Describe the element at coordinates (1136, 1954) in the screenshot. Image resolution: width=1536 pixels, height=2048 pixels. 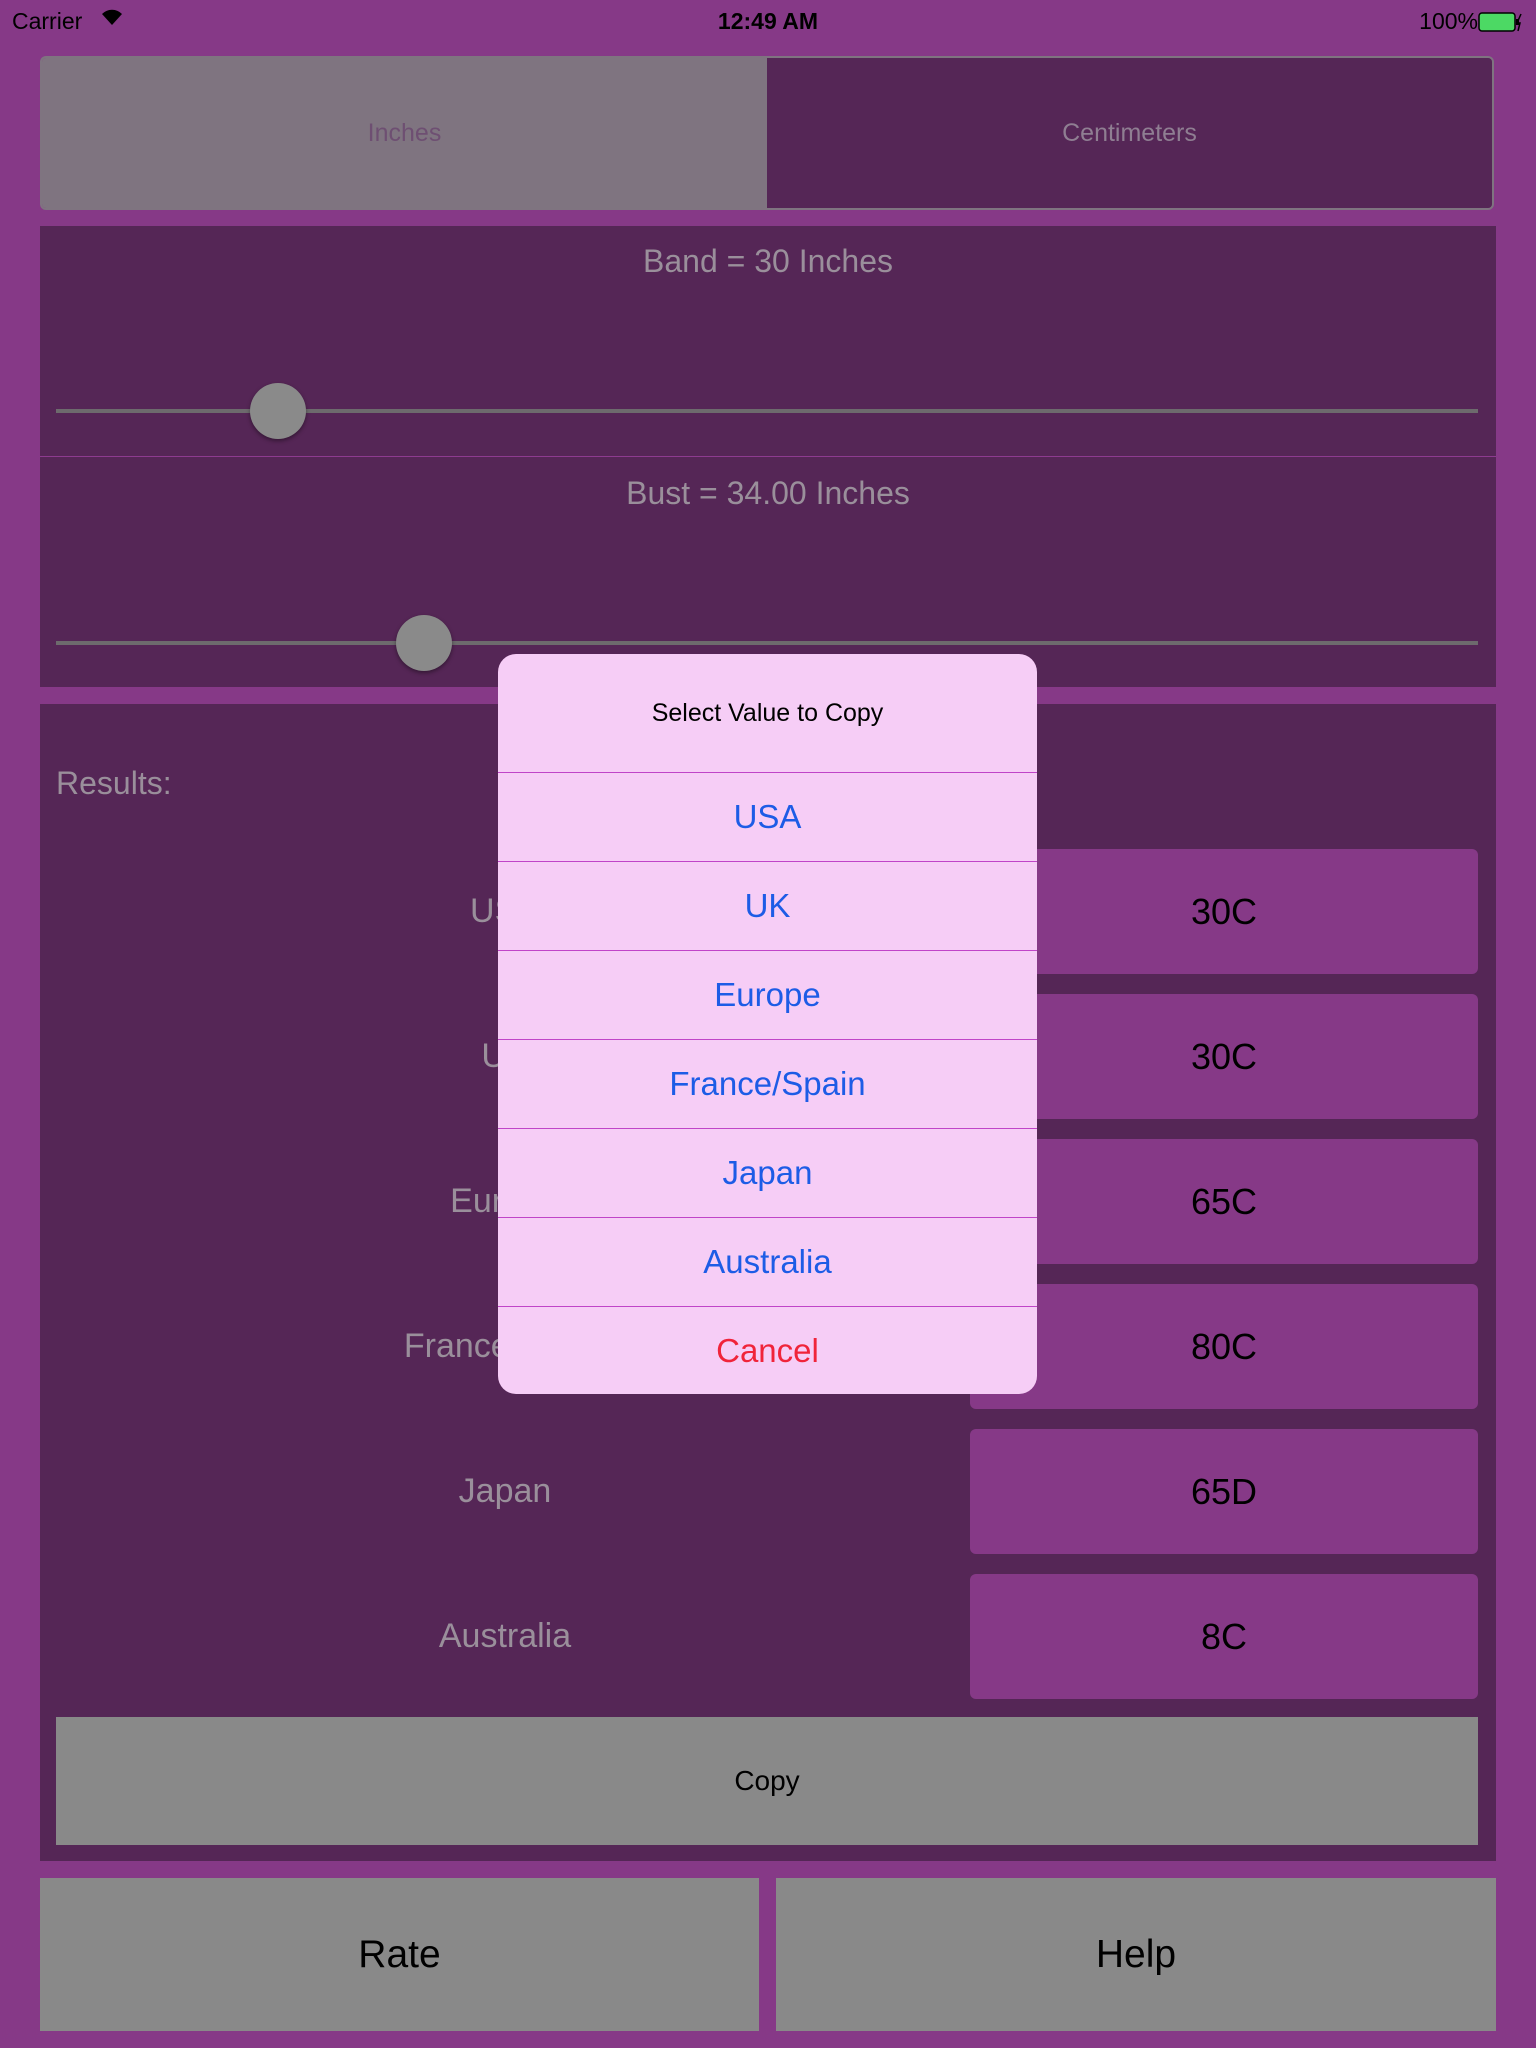
I see `help-button: Help` at that location.